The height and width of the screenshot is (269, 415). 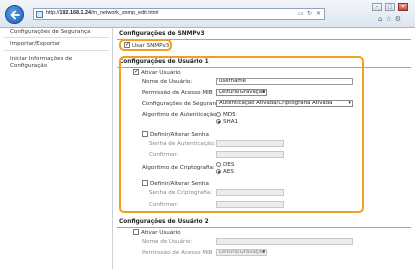 What do you see at coordinates (388, 19) in the screenshot?
I see `favorites-icon: ☆` at bounding box center [388, 19].